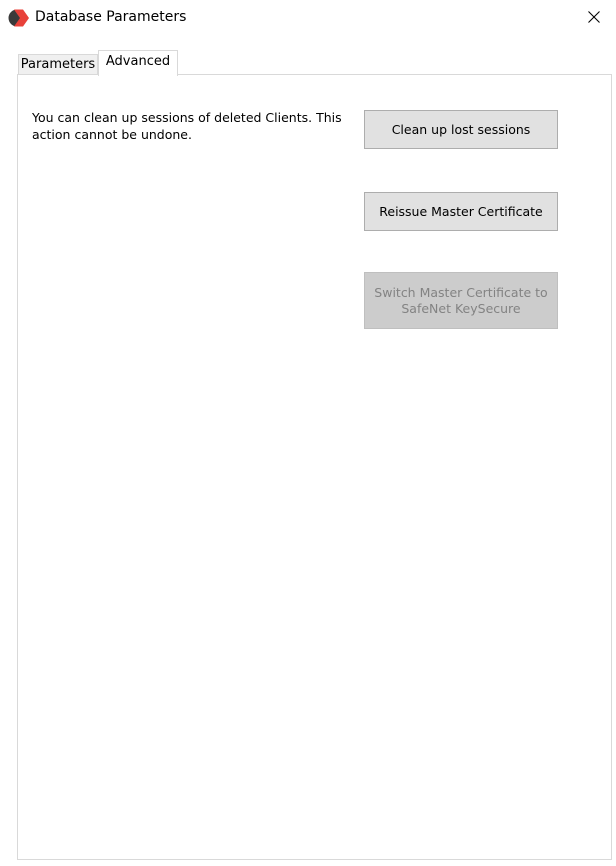 This screenshot has height=866, width=616. Describe the element at coordinates (308, 19) in the screenshot. I see `title-bar: Database Parameters` at that location.